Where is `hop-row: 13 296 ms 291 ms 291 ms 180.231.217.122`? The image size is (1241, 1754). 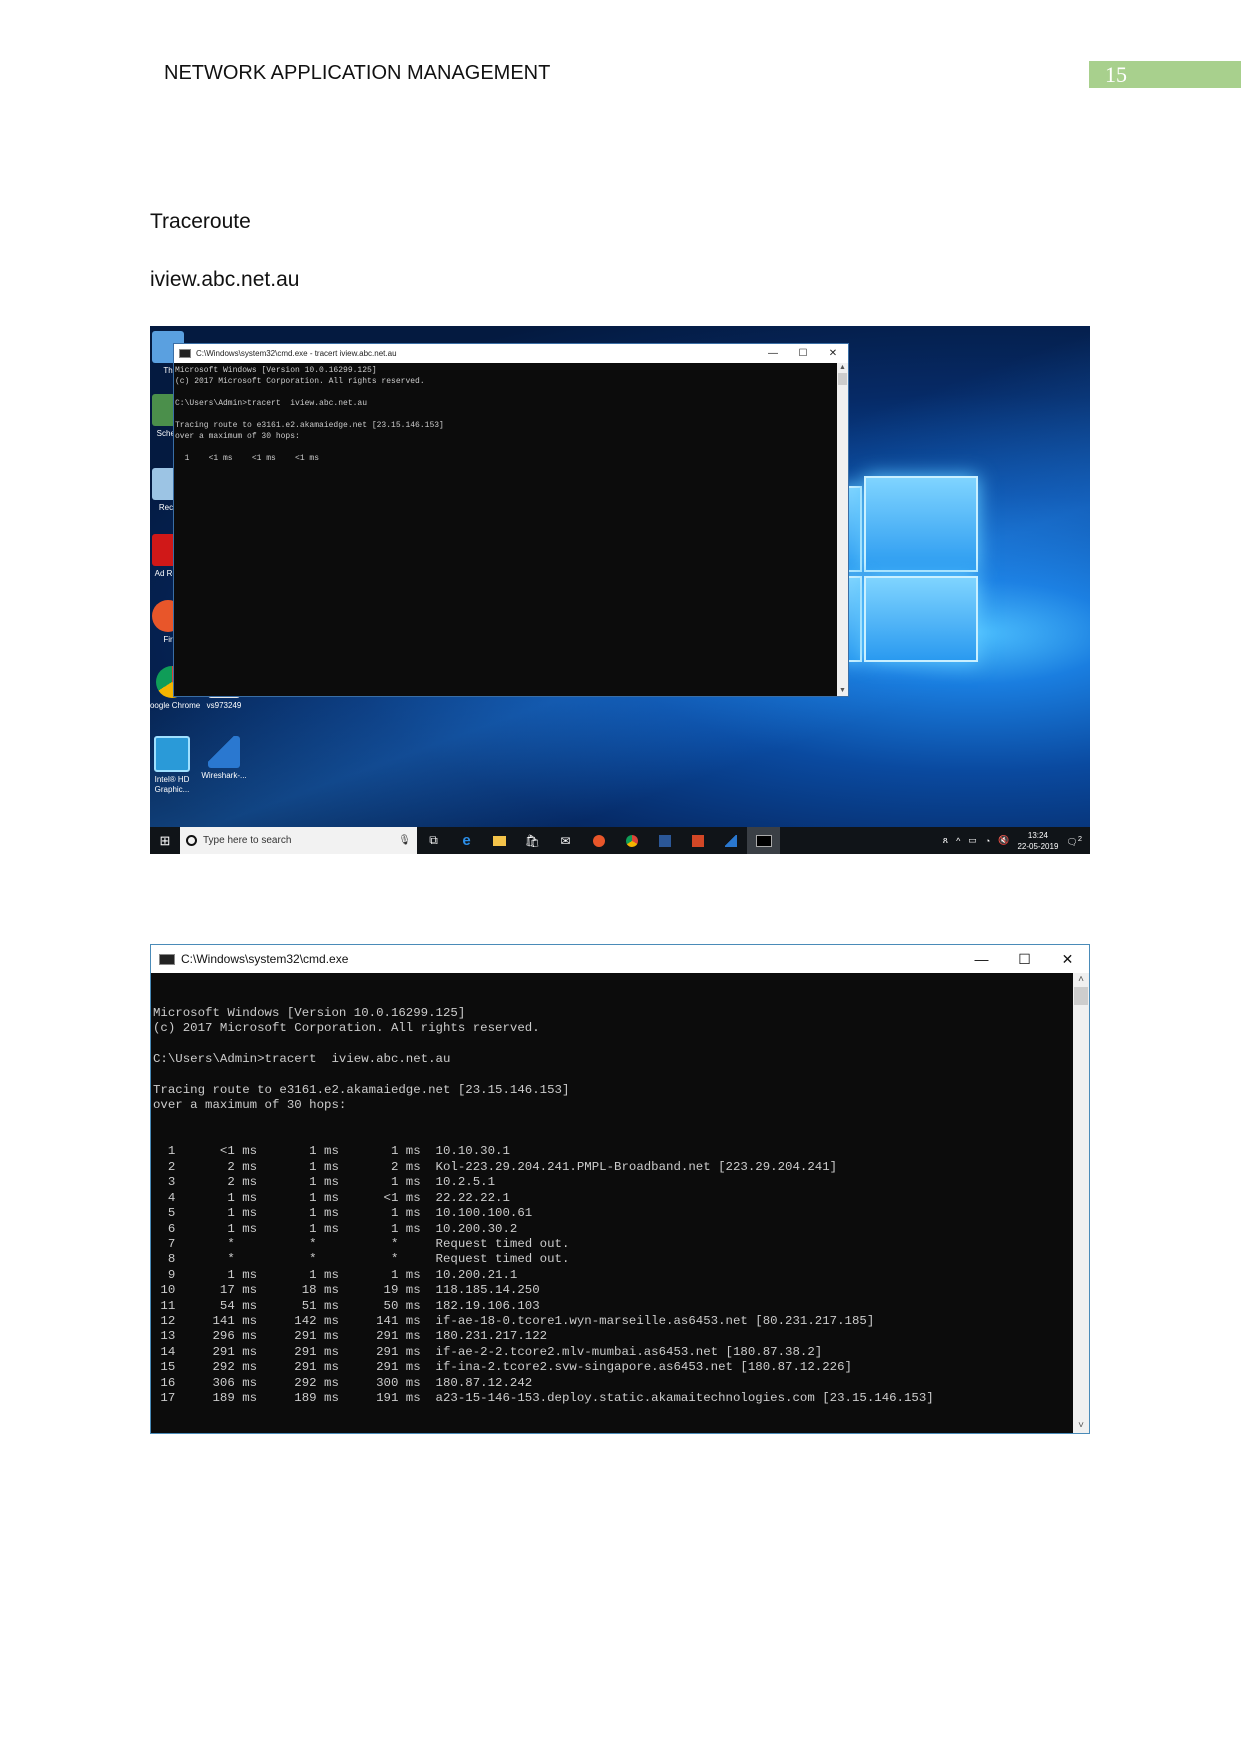
hop-row: 13 296 ms 291 ms 291 ms 180.231.217.122 is located at coordinates (350, 1336).